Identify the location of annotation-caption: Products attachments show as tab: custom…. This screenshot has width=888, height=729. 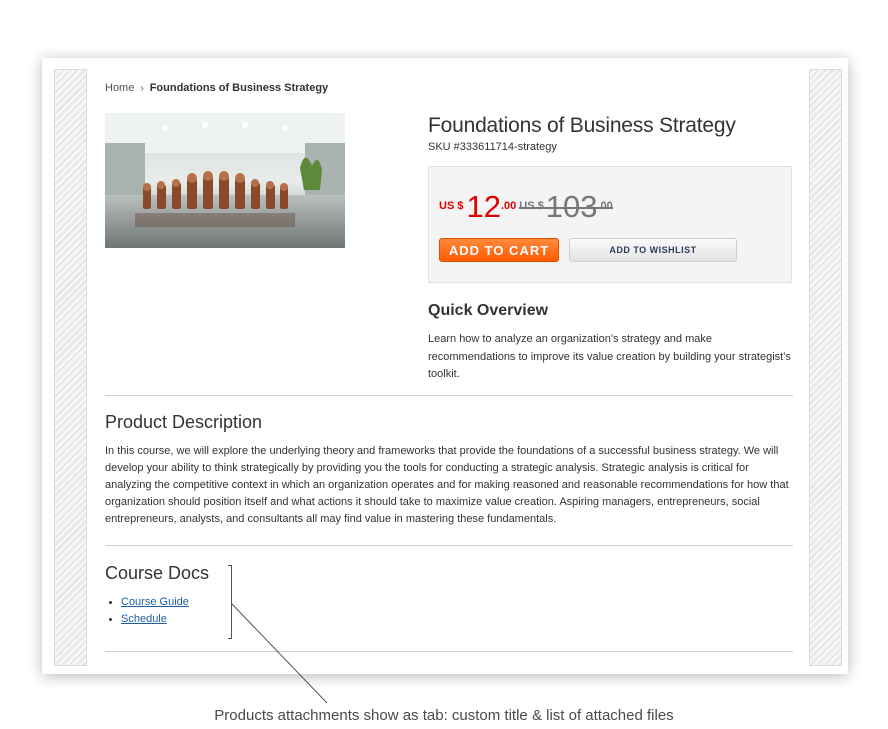
(444, 715).